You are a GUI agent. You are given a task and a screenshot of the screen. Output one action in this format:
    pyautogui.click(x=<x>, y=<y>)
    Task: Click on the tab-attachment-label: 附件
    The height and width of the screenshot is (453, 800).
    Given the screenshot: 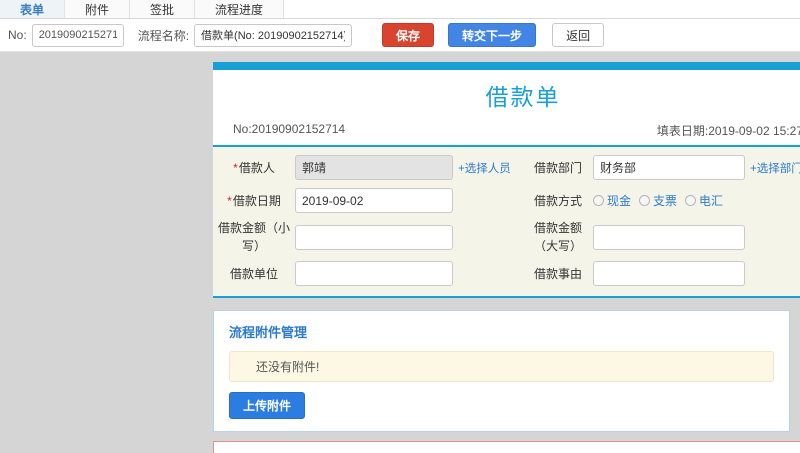 What is the action you would take?
    pyautogui.click(x=97, y=9)
    